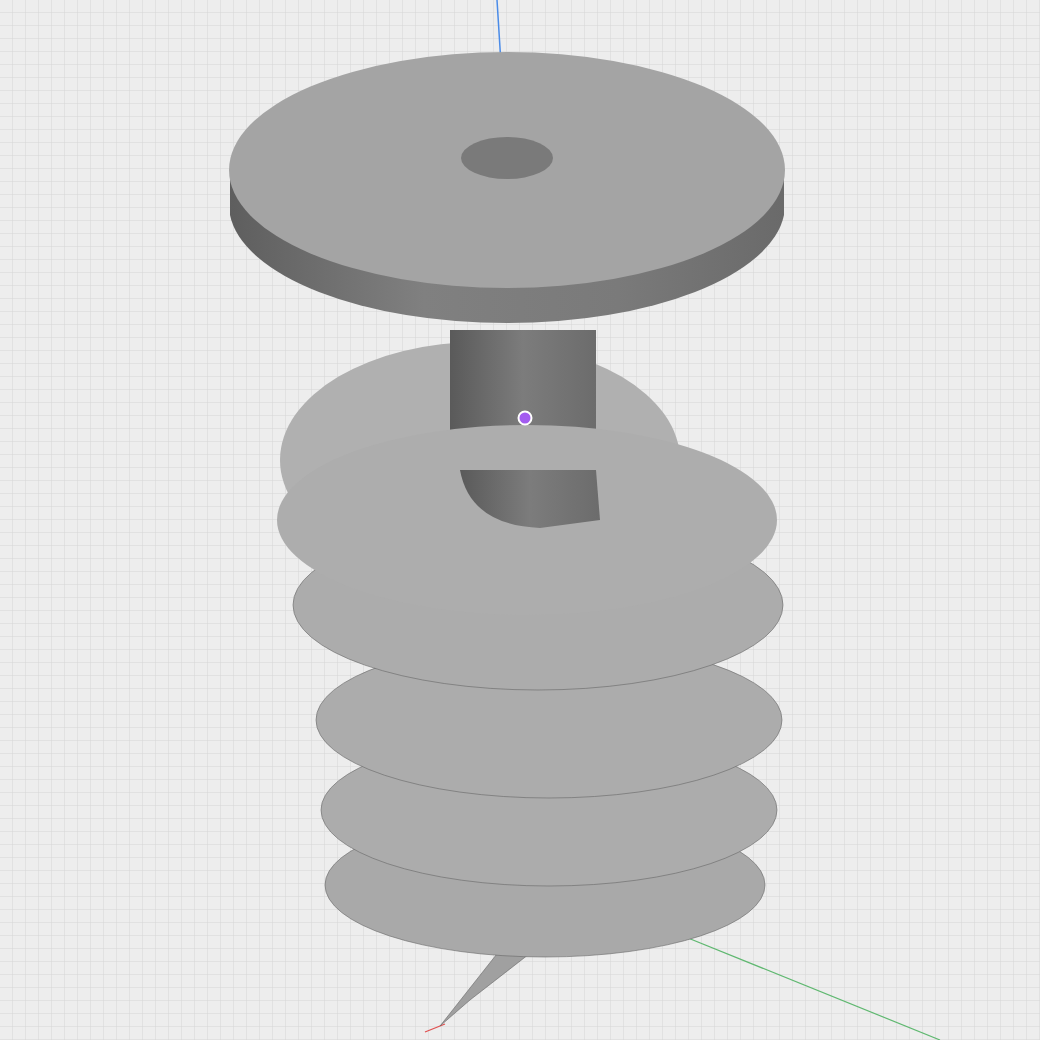  I want to click on y-axis-line, so click(435, 1028).